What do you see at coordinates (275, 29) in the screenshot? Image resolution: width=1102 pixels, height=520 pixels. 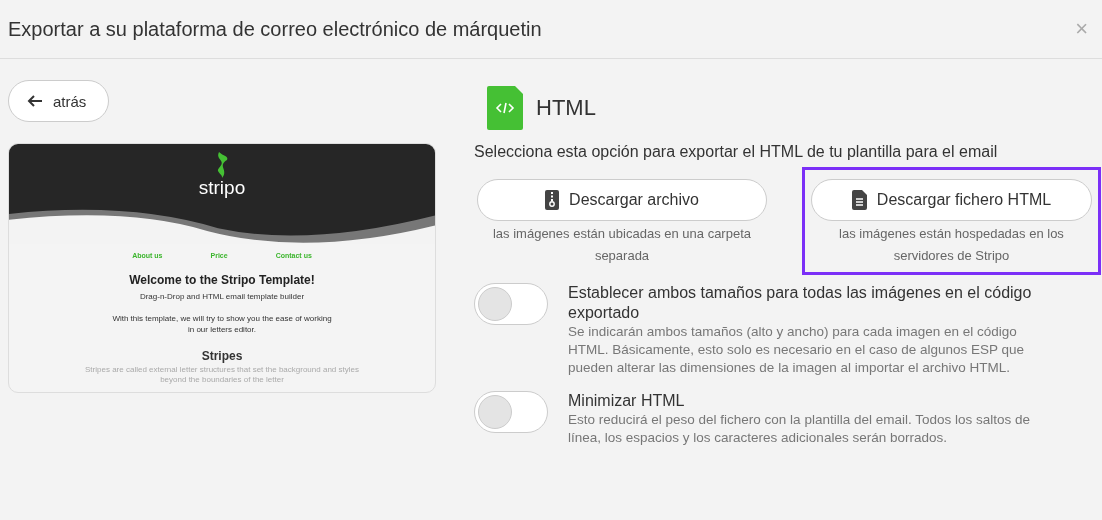 I see `dialog-title: Exportar a su plataforma de correo electrónico de márquetin` at bounding box center [275, 29].